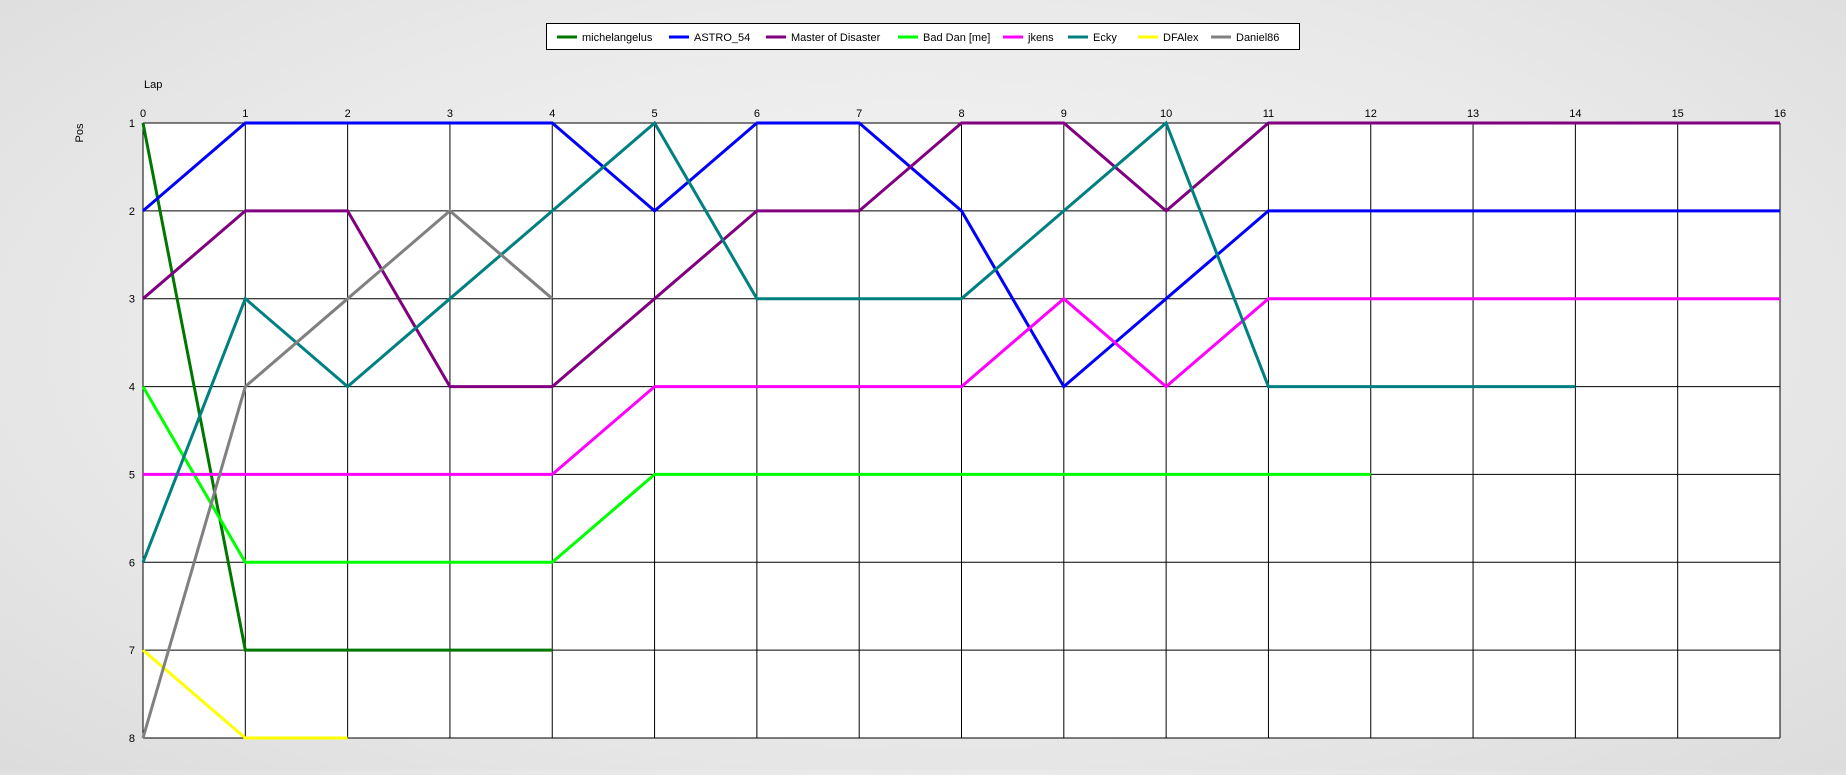 The width and height of the screenshot is (1846, 775). Describe the element at coordinates (1780, 114) in the screenshot. I see `x-tick-label: 16` at that location.